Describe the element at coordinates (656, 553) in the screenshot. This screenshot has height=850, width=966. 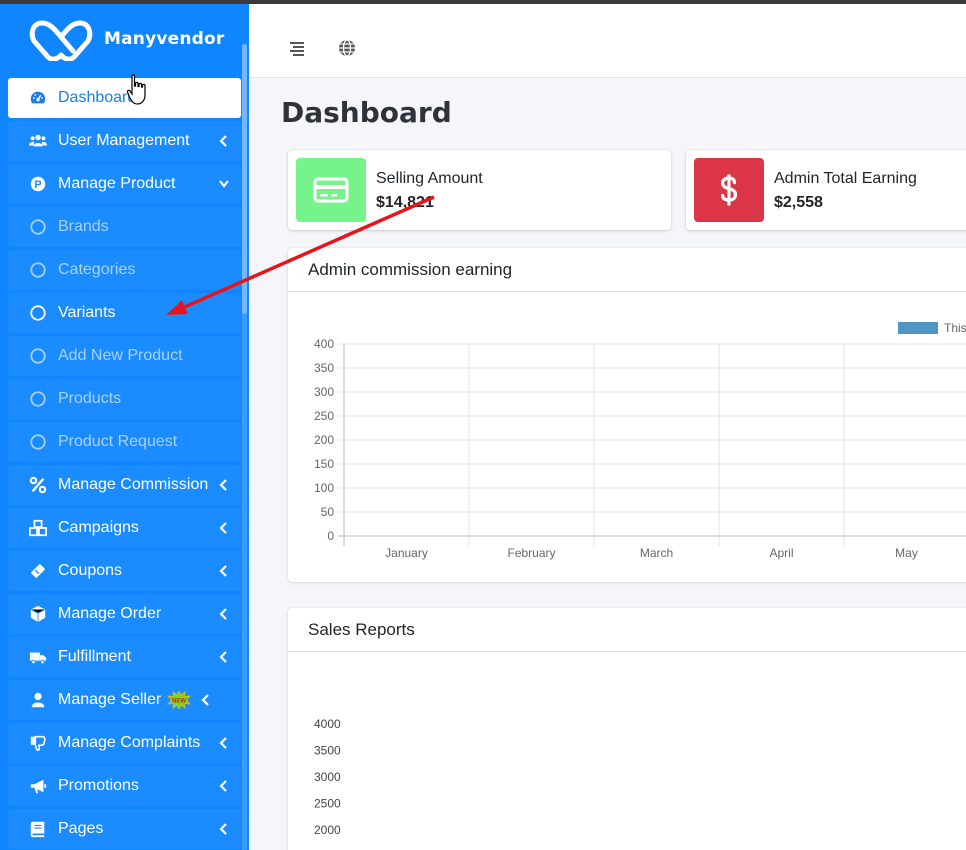
I see `x-tick-label: March` at that location.